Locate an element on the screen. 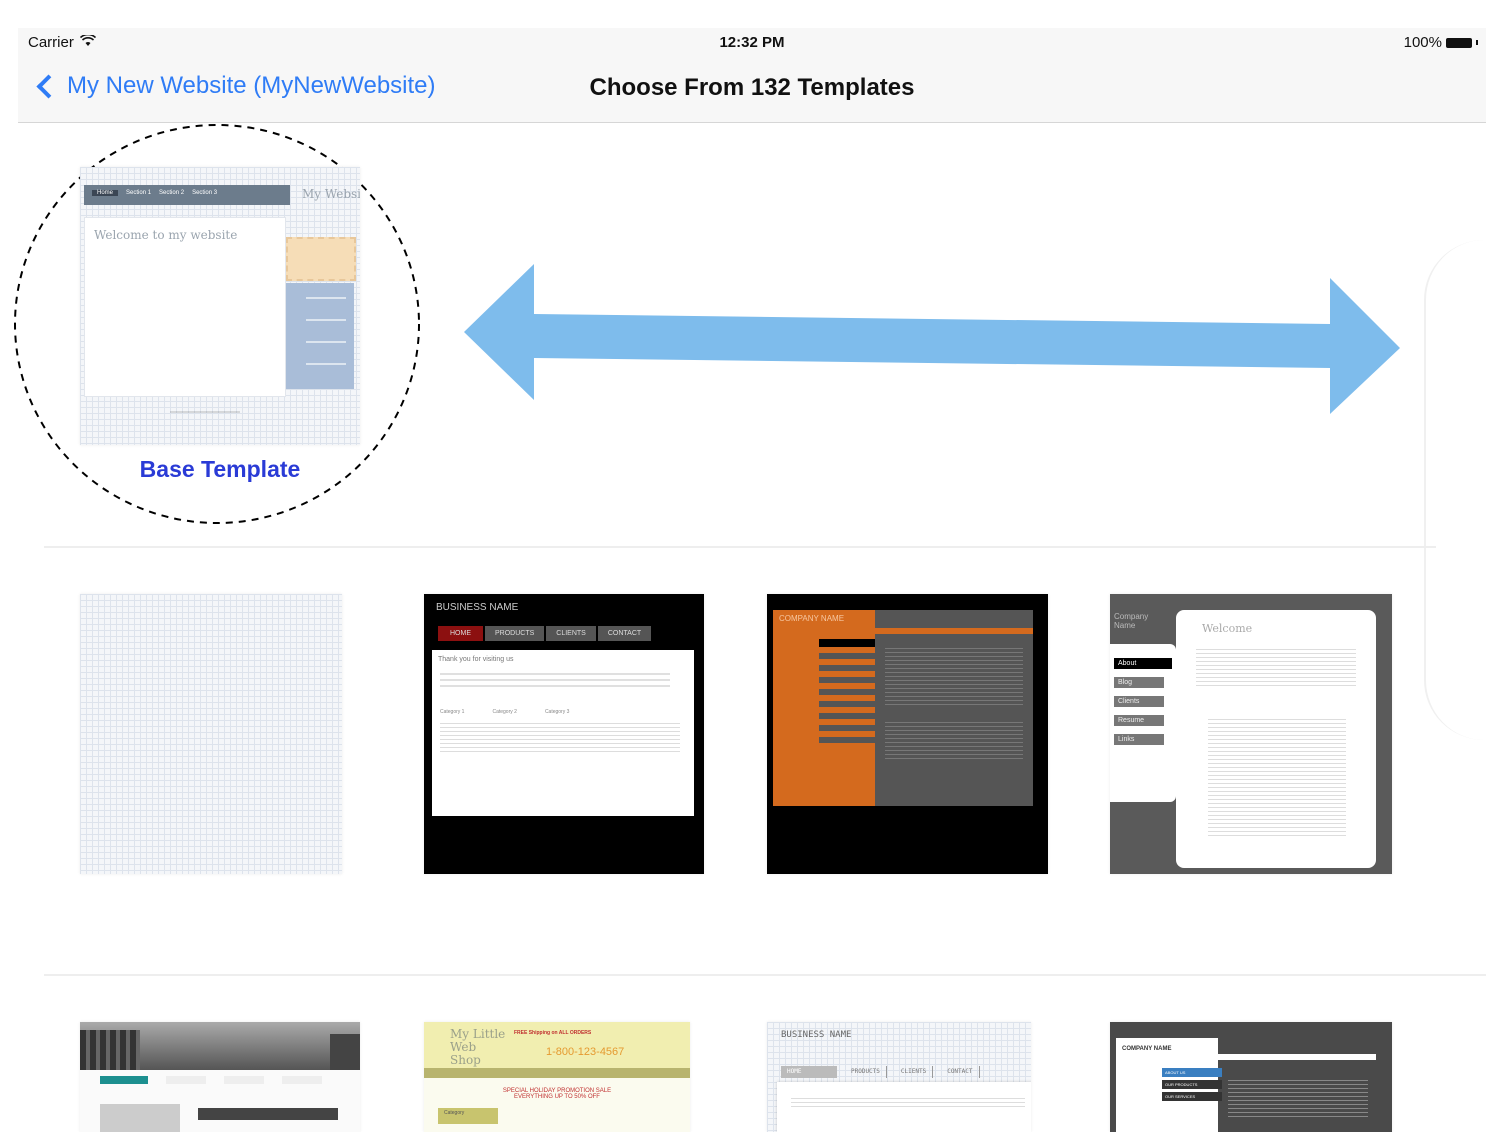 The width and height of the screenshot is (1486, 1132). battery-status: 100% is located at coordinates (1441, 42).